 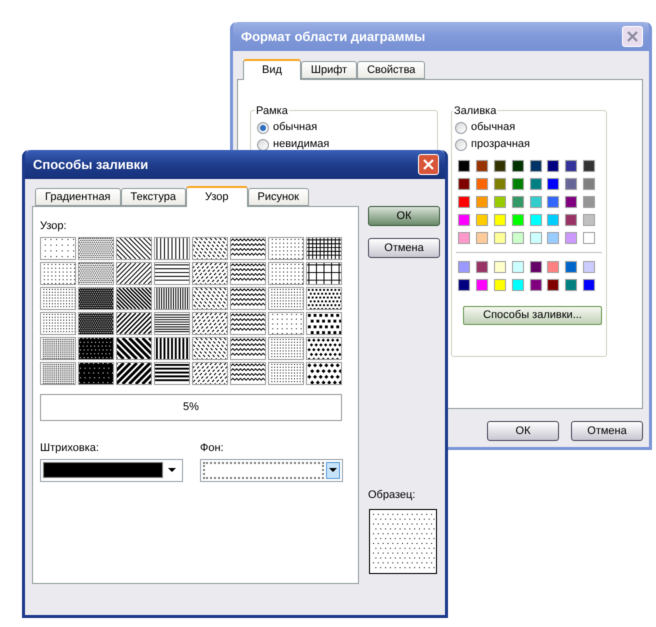 I want to click on tab: Градиентная, so click(x=78, y=197).